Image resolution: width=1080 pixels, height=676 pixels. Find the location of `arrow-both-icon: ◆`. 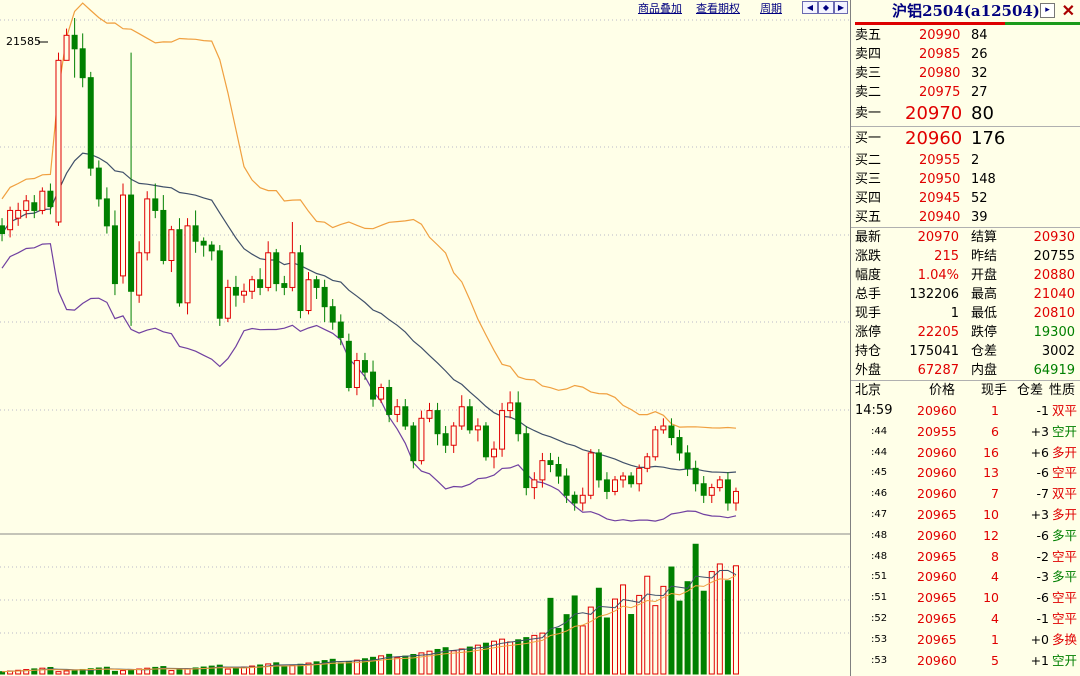

arrow-both-icon: ◆ is located at coordinates (826, 7).